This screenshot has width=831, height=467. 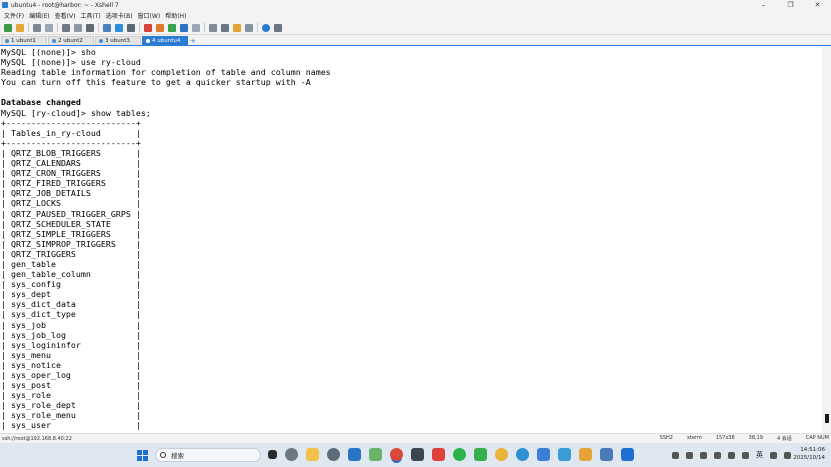 I want to click on tab-ubunt2: 2 ubunt2, so click(x=71, y=40).